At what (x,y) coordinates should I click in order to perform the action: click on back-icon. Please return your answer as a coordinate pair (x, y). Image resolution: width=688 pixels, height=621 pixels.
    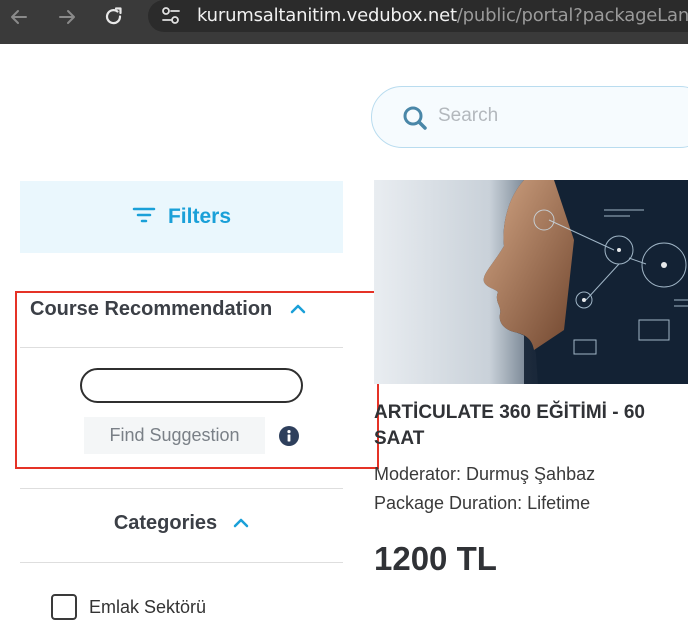
    Looking at the image, I should click on (19, 17).